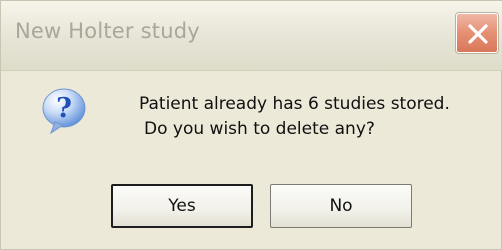 The width and height of the screenshot is (502, 250). I want to click on no-button: No, so click(341, 206).